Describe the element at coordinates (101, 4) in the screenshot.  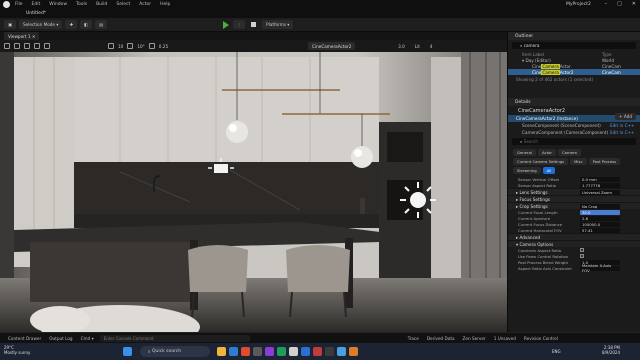
I see `menu-build: Build` at that location.